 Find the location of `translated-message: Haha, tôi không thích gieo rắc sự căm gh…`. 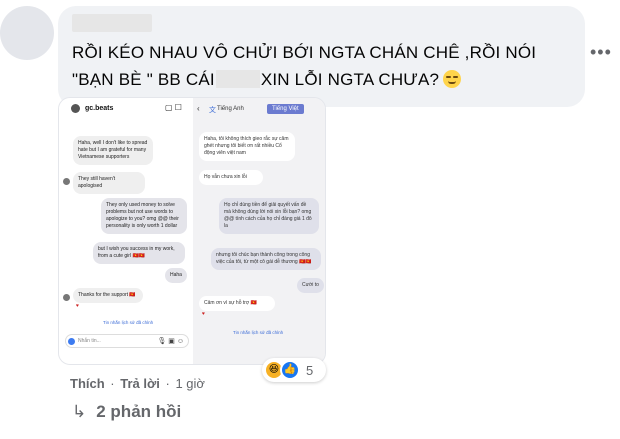

translated-message: Haha, tôi không thích gieo rắc sự căm gh… is located at coordinates (247, 146).